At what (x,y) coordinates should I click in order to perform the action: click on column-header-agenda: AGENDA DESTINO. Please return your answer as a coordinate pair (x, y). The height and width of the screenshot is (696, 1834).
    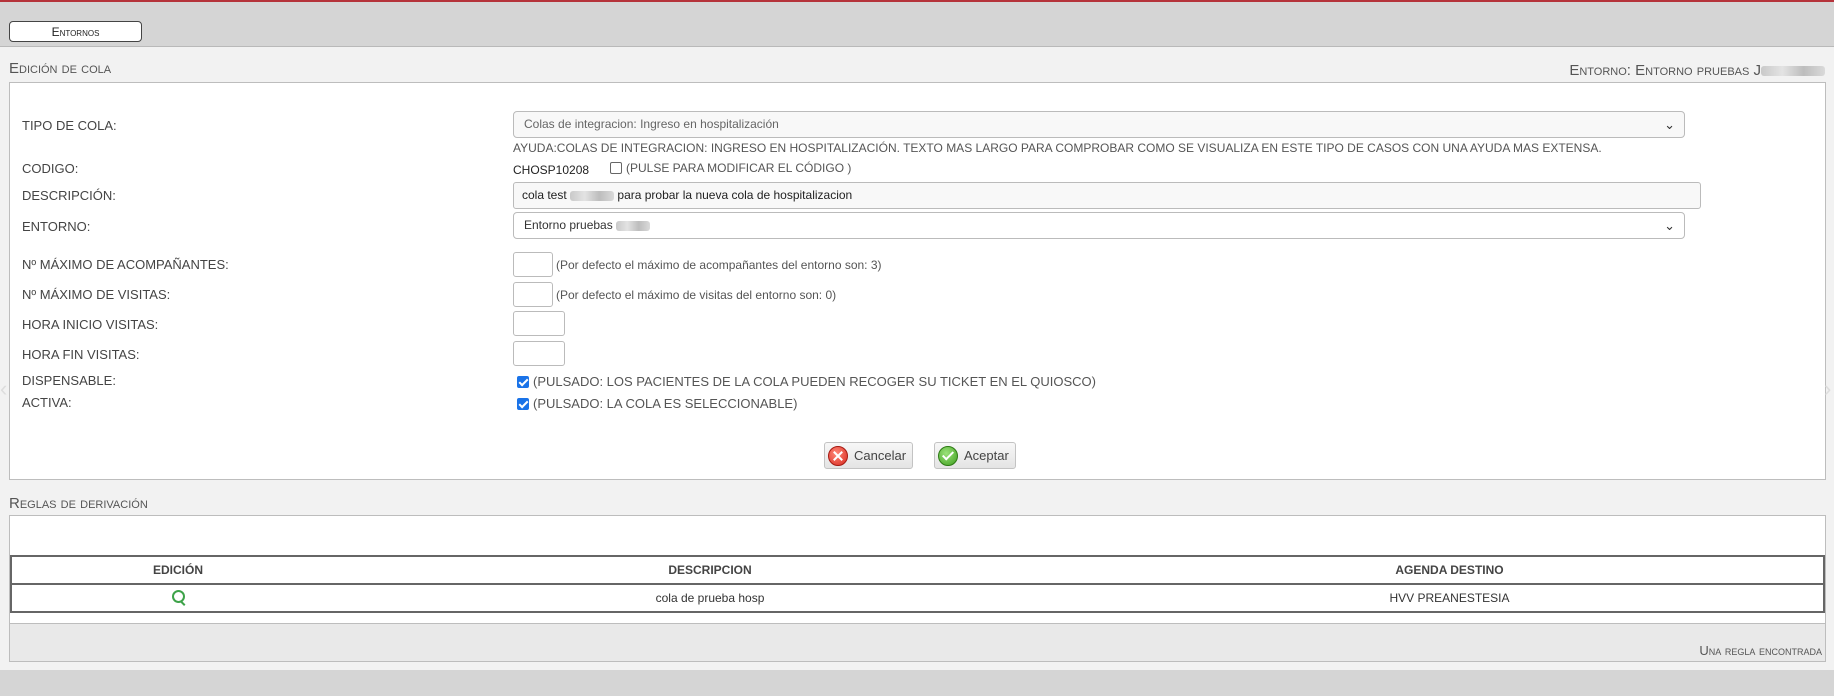
    Looking at the image, I should click on (1450, 570).